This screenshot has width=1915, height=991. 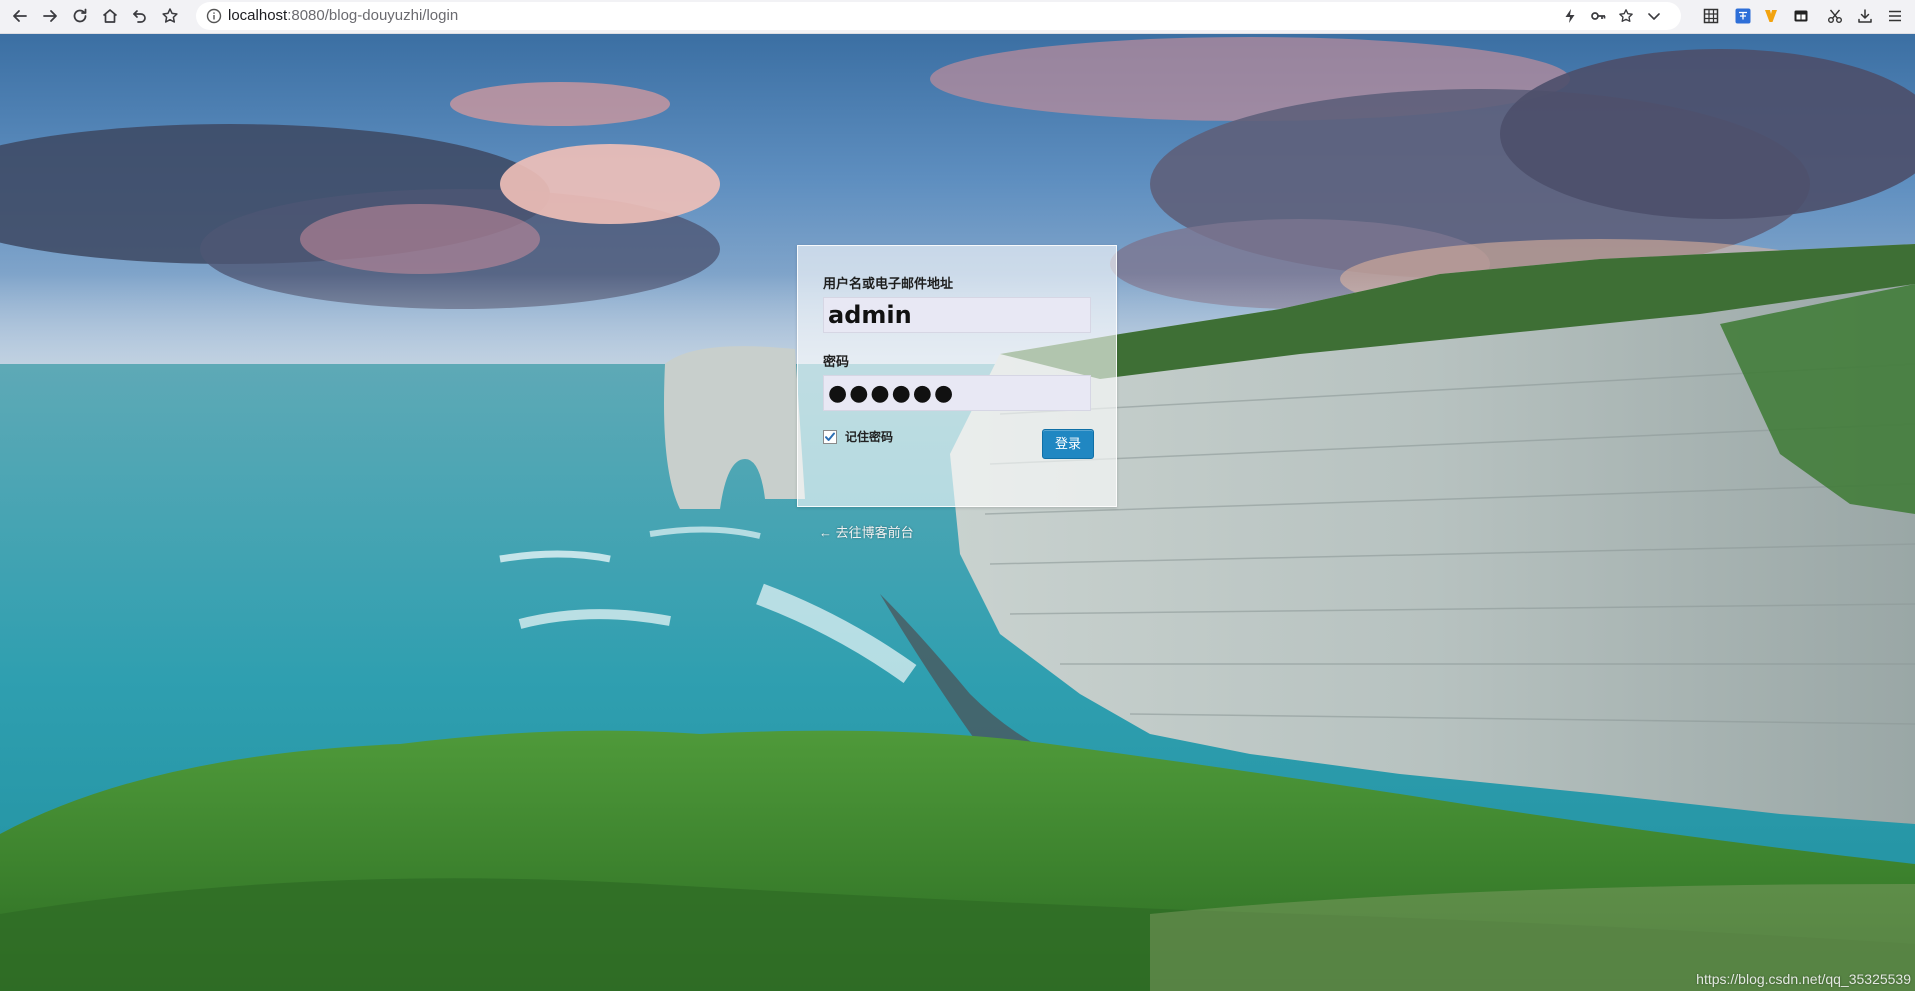 What do you see at coordinates (1570, 16) in the screenshot?
I see `lightning-icon` at bounding box center [1570, 16].